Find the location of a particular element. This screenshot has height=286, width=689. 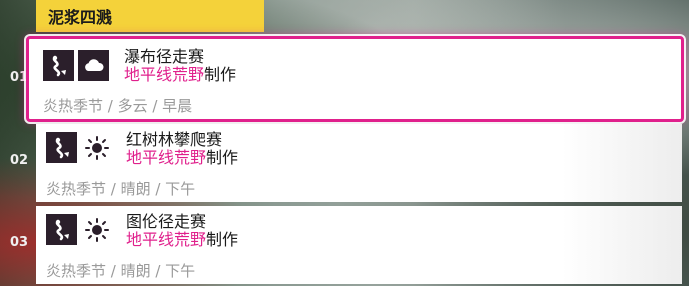

event-title: 瀑布径走赛 is located at coordinates (164, 56).